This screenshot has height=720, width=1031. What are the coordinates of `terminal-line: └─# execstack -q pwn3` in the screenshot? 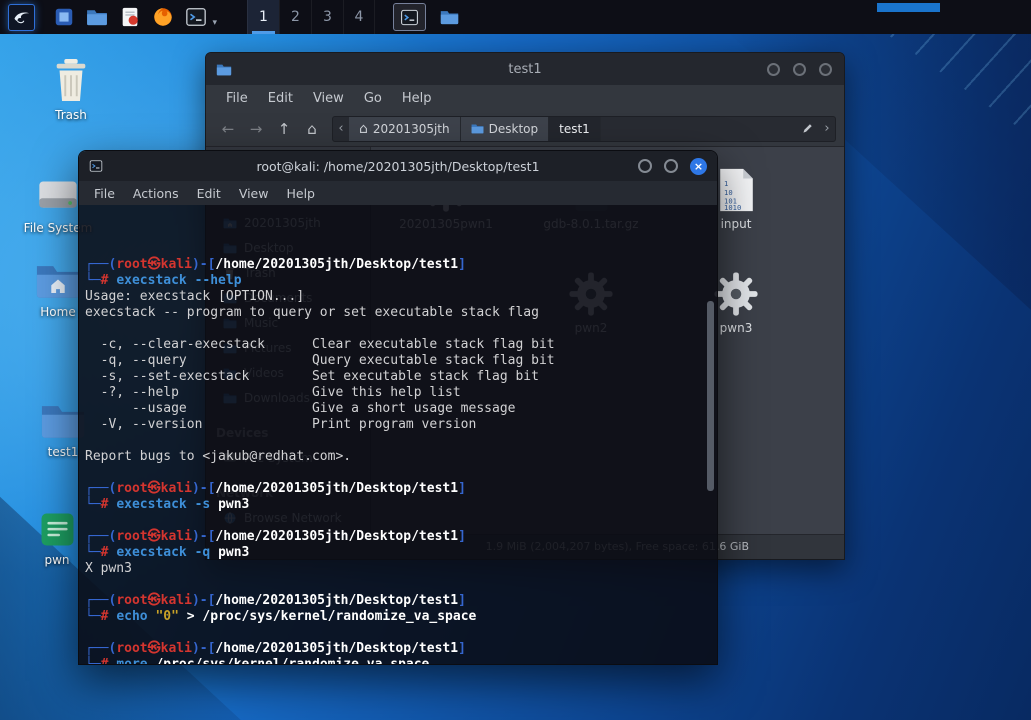 It's located at (401, 553).